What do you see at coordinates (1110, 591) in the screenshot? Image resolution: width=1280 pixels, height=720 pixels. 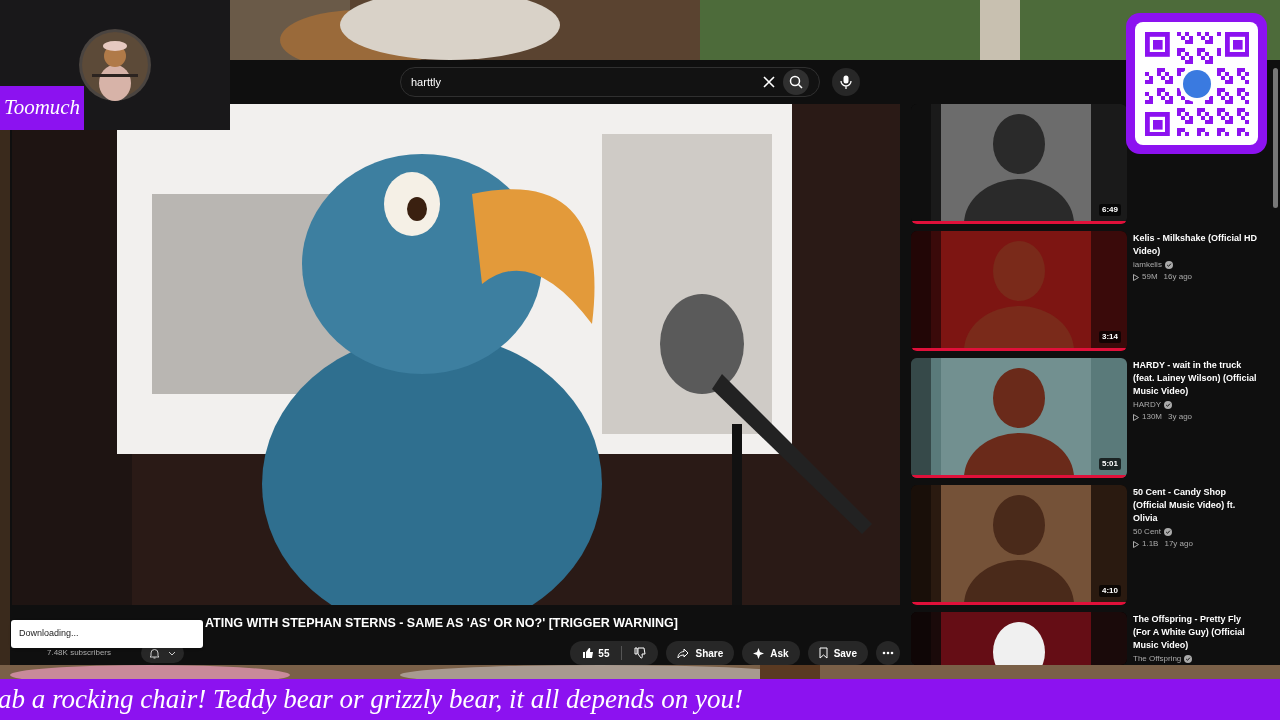 I see `duration-badge: 4:10` at bounding box center [1110, 591].